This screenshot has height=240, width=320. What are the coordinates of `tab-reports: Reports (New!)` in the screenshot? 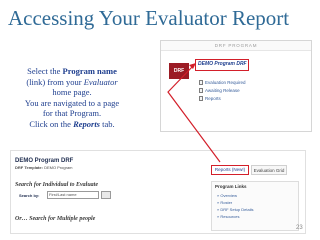 It's located at (230, 170).